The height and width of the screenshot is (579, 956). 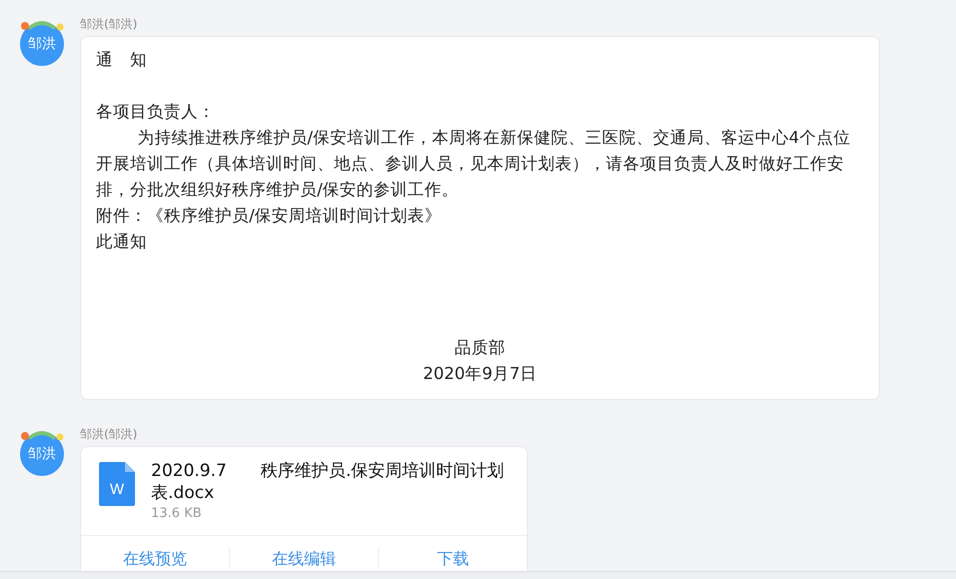 I want to click on file-card: W 2020.9.7 秩序维护员.保安周培训时间计划表.docx 13.6 KB 在线预览 在线编辑 下载, so click(x=304, y=509).